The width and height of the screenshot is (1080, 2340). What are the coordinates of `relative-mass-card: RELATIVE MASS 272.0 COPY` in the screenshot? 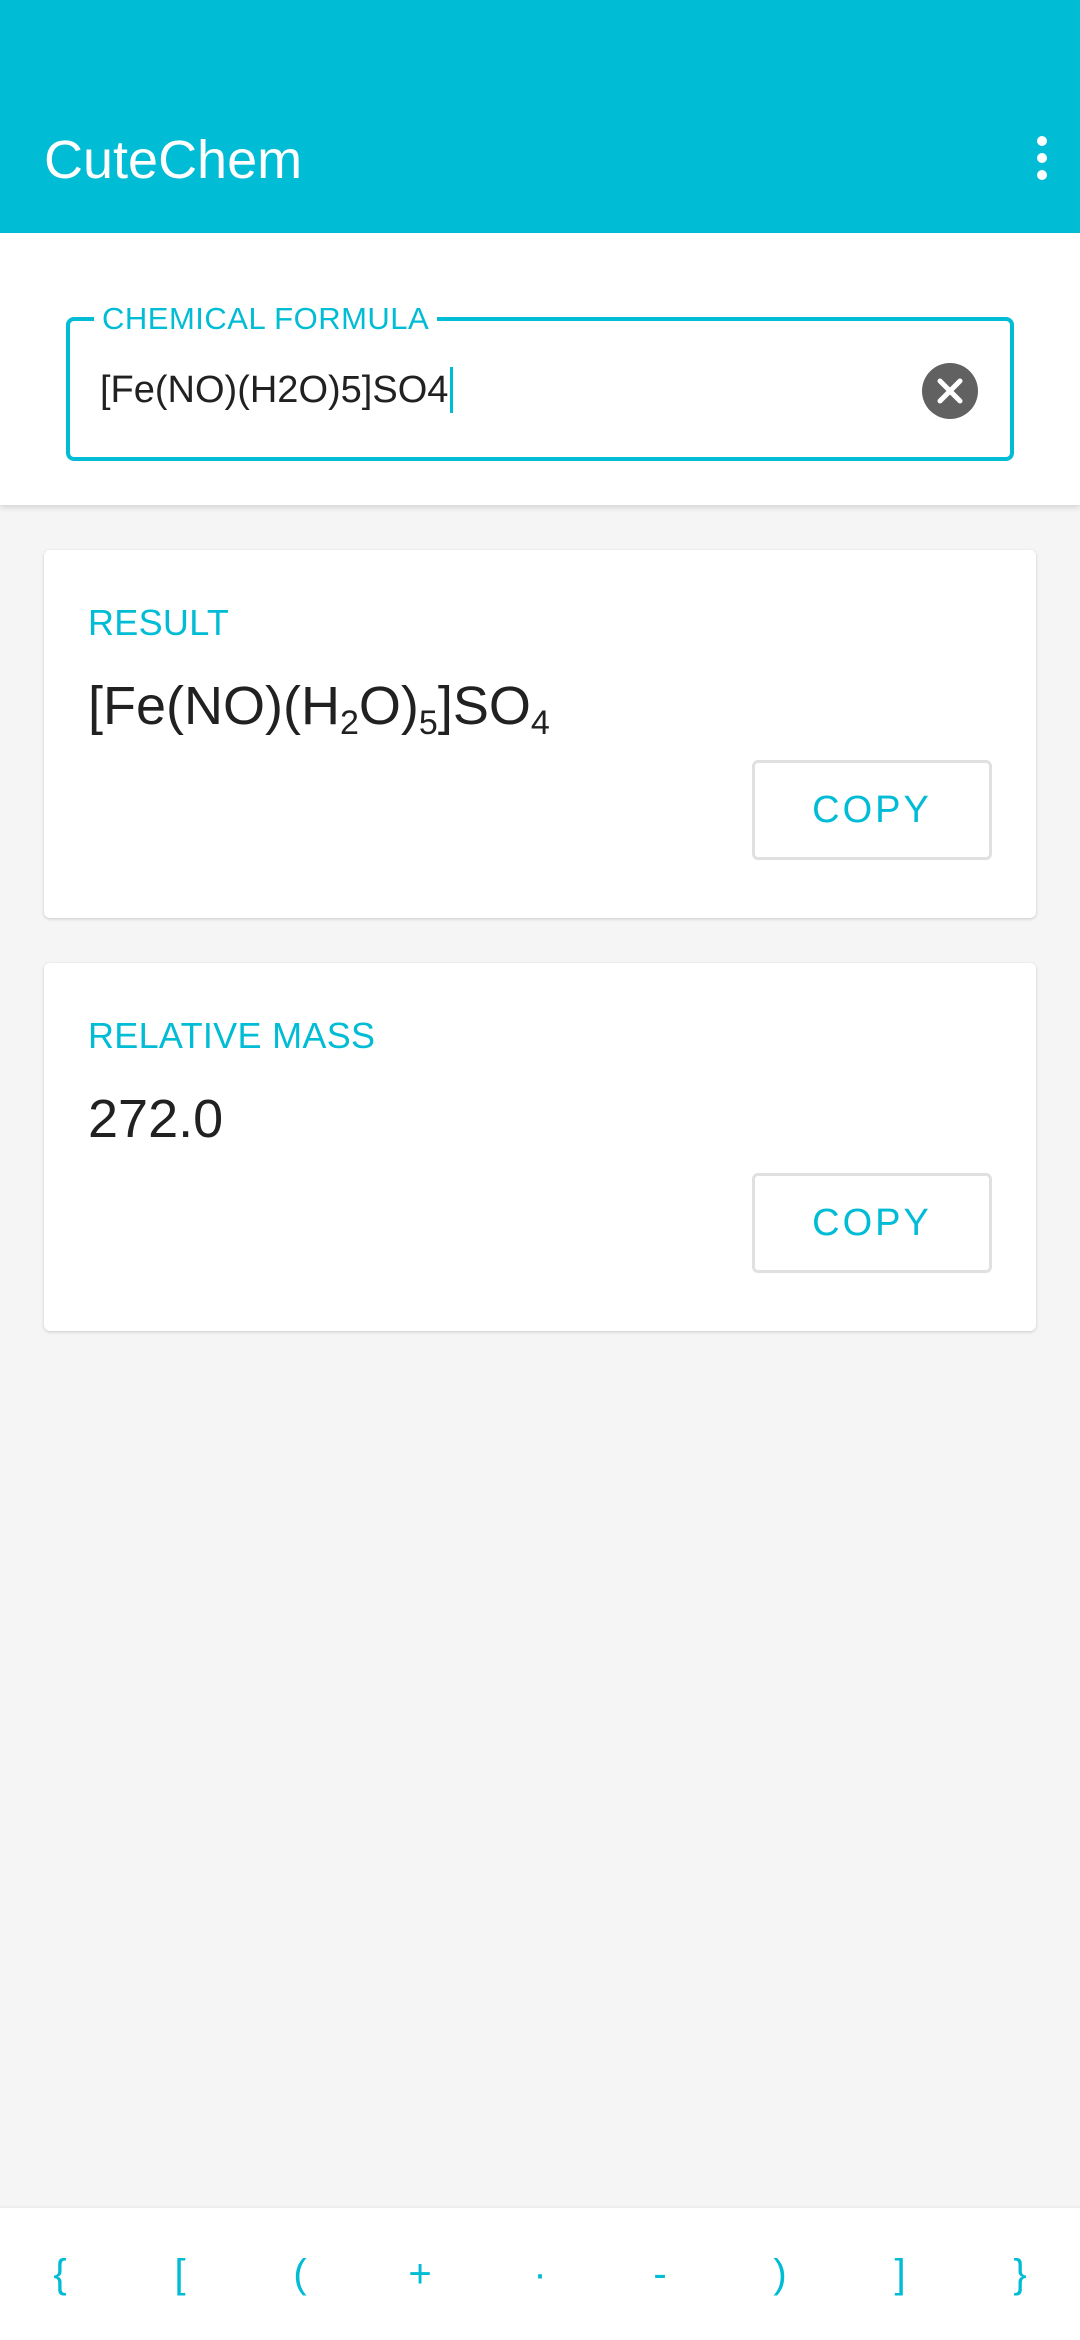 It's located at (540, 1147).